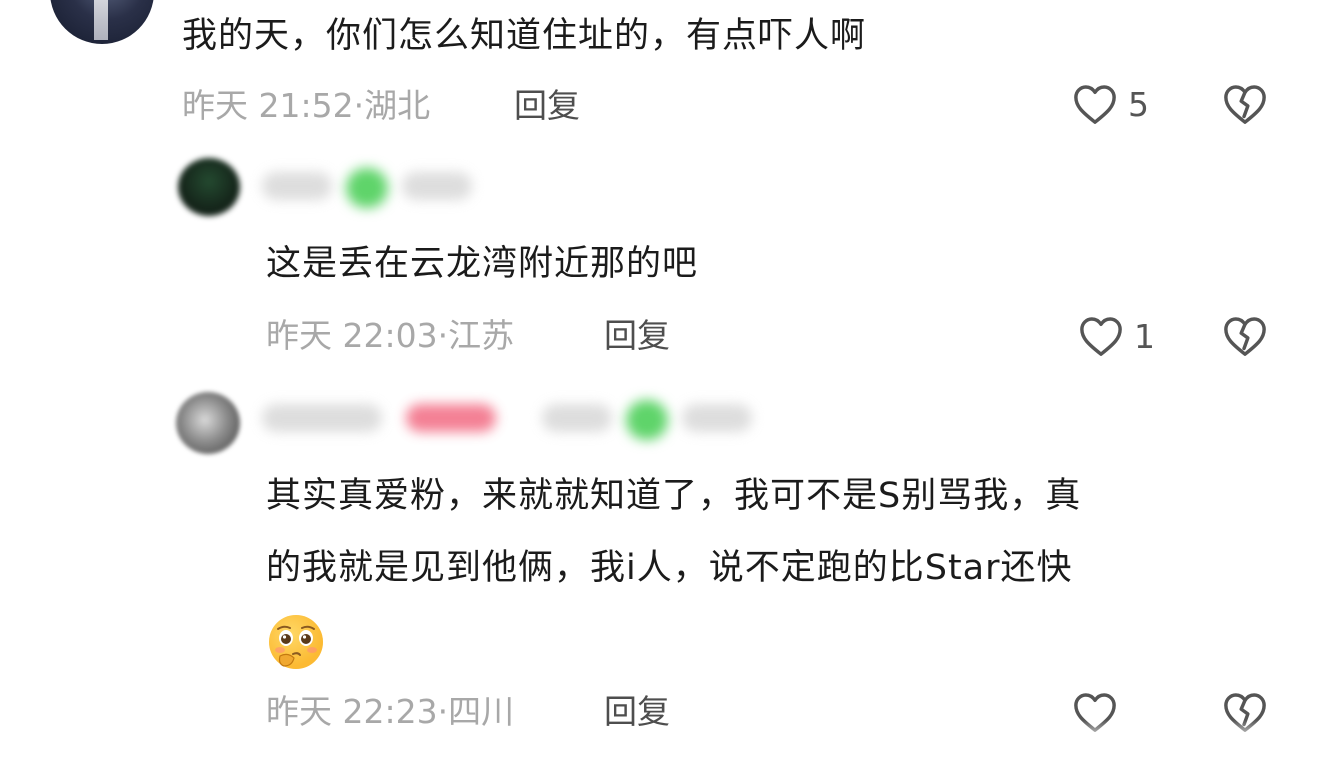  I want to click on comment-text: 我的天，你们怎么知道住址的，有点吓人啊, so click(524, 36).